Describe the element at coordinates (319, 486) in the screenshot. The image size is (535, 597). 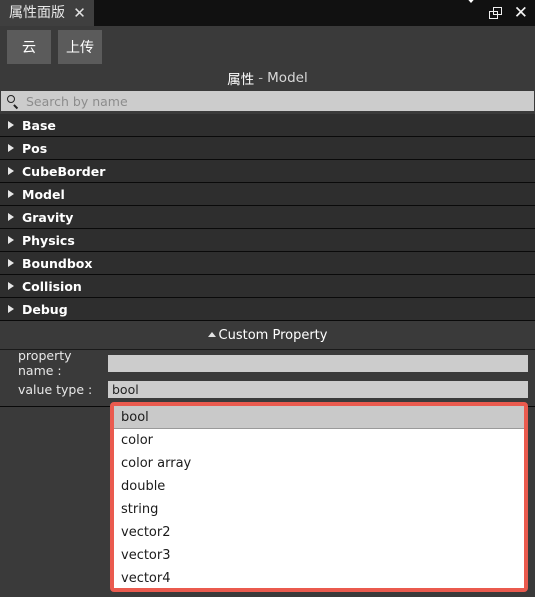
I see `dropdown-option-double: double` at that location.